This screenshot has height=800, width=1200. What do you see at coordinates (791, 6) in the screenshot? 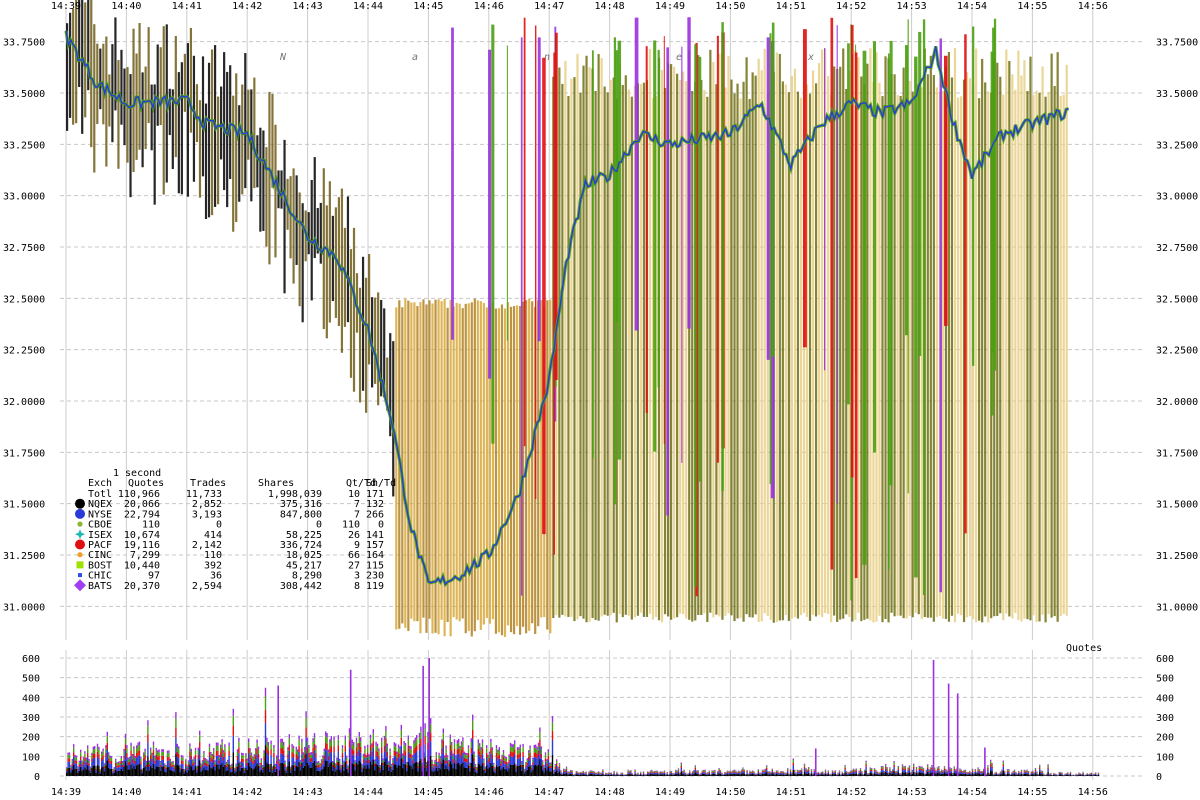
I see `time-tick-top: 14:51` at bounding box center [791, 6].